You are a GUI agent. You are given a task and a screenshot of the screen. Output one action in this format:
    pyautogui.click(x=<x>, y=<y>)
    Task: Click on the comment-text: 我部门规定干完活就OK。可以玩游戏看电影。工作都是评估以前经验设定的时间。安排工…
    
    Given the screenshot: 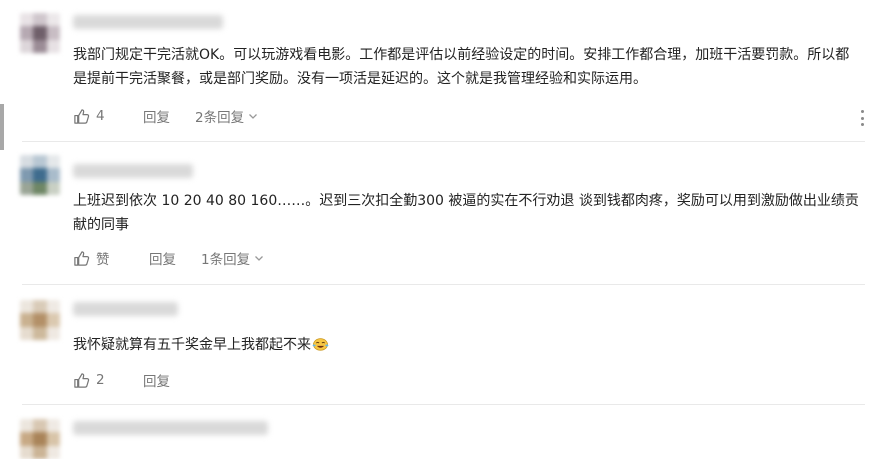 What is the action you would take?
    pyautogui.click(x=461, y=67)
    